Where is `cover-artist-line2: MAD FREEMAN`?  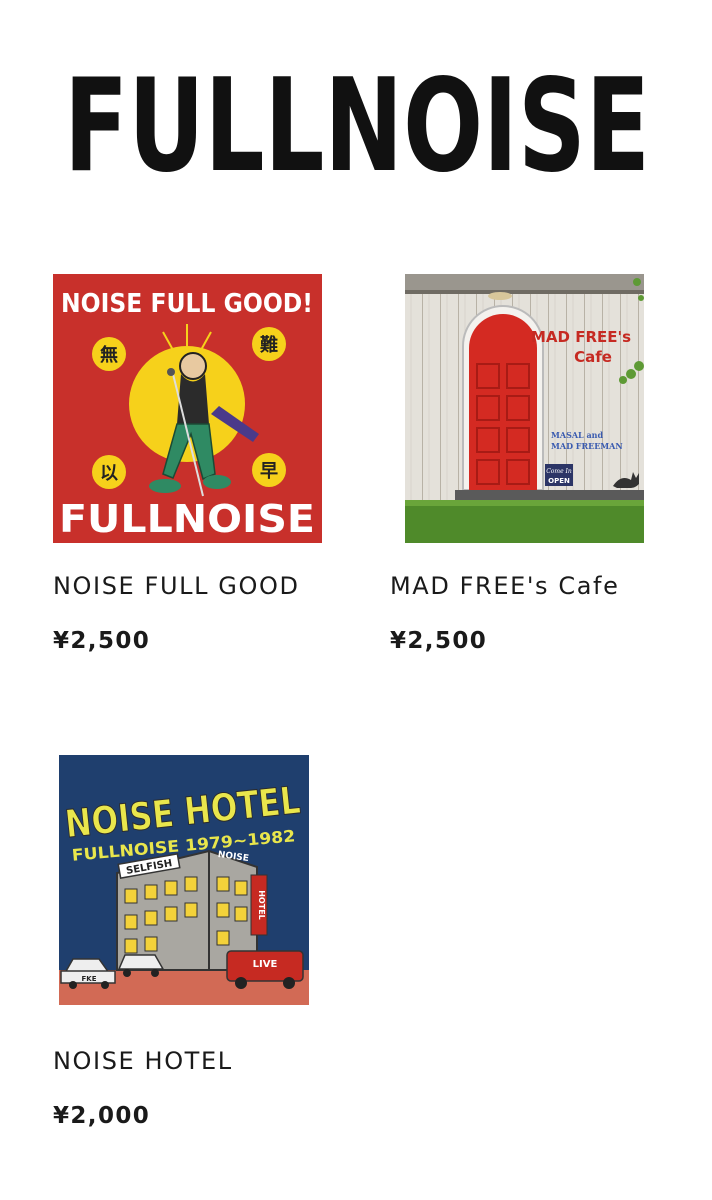 cover-artist-line2: MAD FREEMAN is located at coordinates (587, 446).